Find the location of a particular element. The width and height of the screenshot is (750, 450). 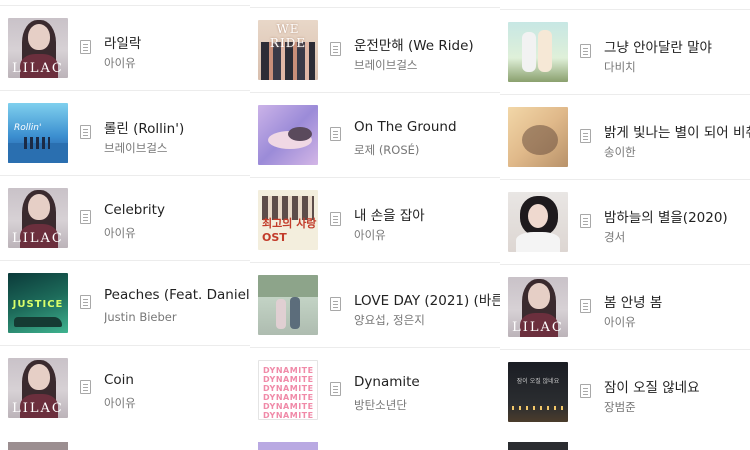

album-art-text: WE RIDE is located at coordinates (288, 36).